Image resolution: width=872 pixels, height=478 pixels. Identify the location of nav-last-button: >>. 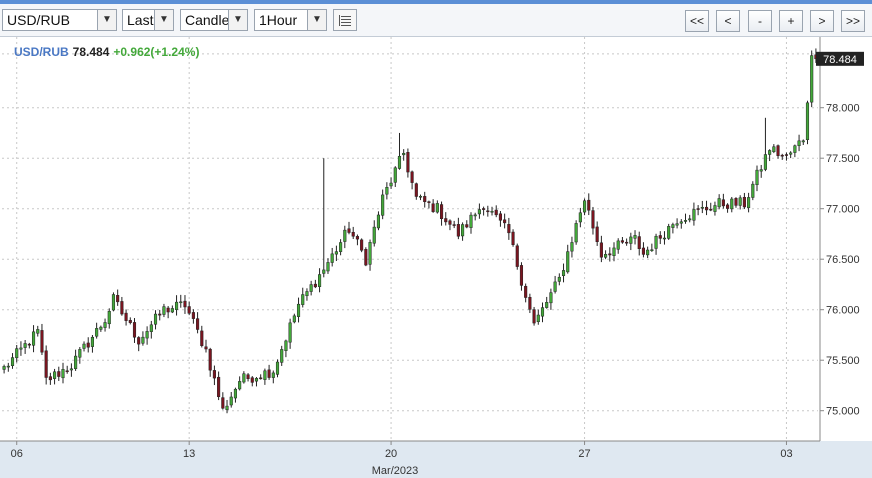
(853, 21).